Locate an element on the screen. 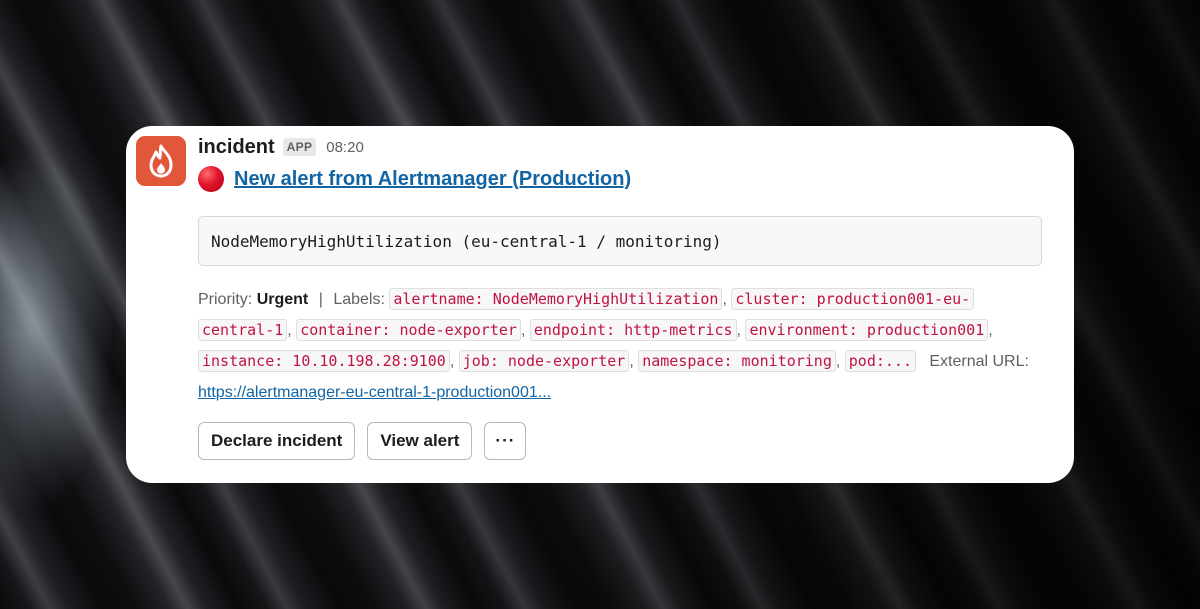  label-job: job: node-exporter is located at coordinates (544, 361).